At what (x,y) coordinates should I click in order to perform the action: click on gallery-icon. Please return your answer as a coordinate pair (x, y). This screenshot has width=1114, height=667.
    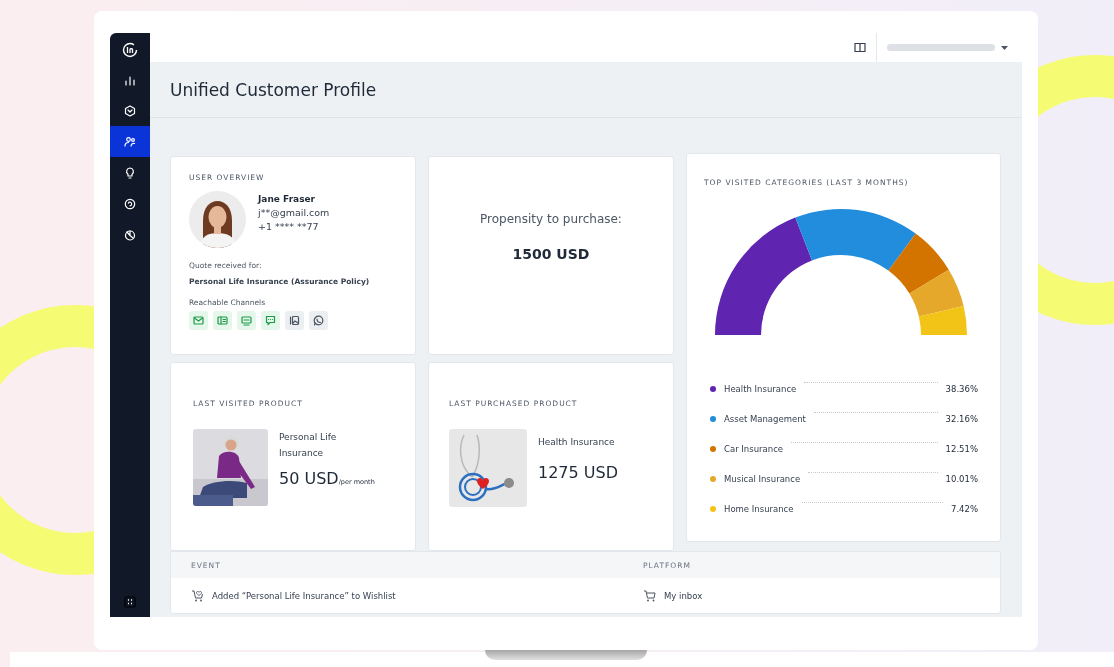
    Looking at the image, I should click on (294, 320).